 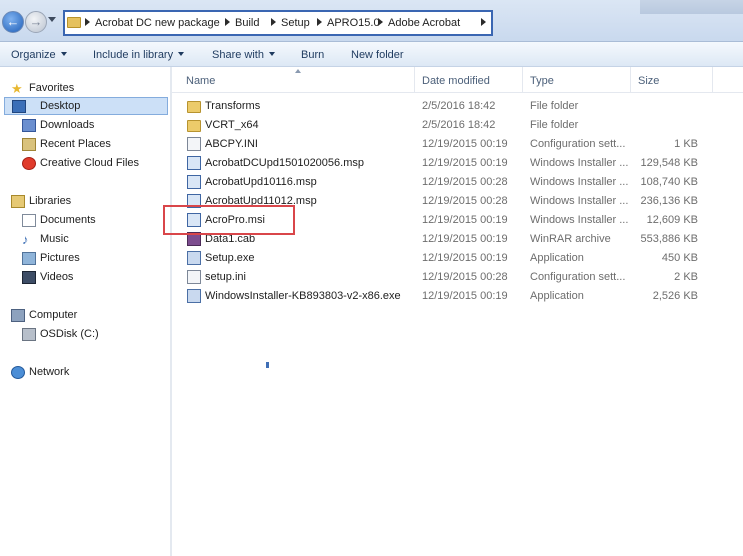 I want to click on breadcrumb-item: APRO15.0, so click(x=353, y=23).